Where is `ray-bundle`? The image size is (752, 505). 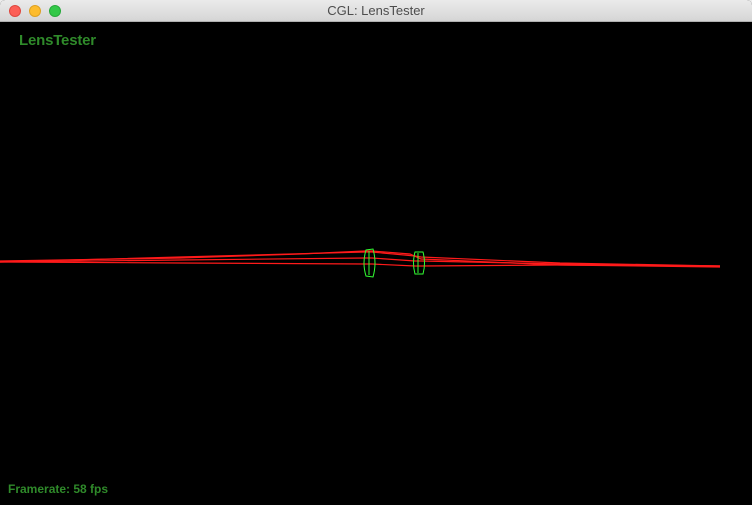
ray-bundle is located at coordinates (360, 259).